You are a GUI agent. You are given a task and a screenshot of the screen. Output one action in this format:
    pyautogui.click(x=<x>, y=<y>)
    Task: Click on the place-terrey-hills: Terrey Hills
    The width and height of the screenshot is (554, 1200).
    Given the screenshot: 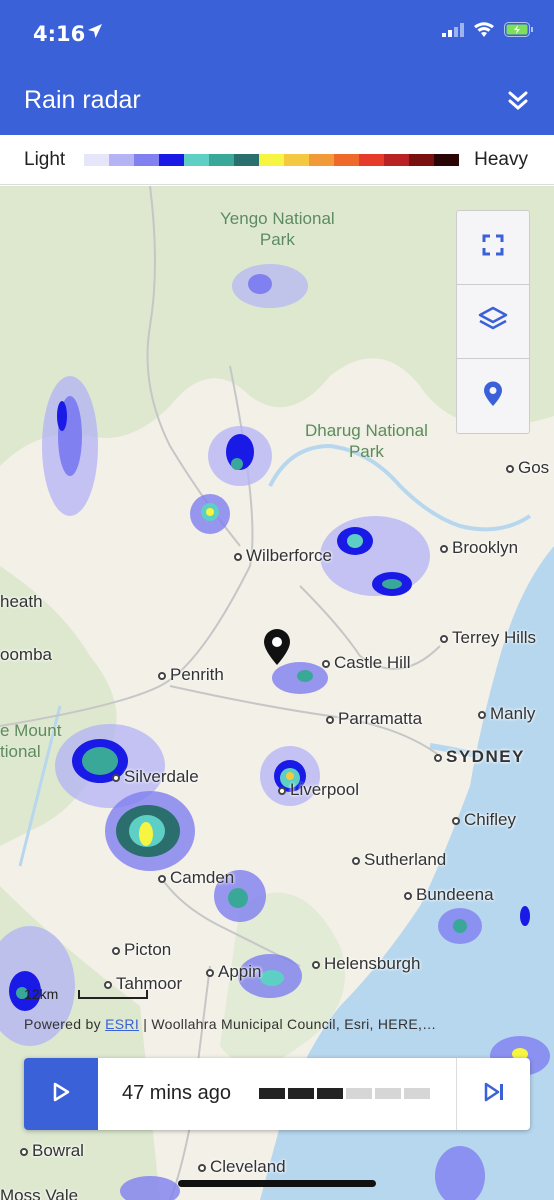 What is the action you would take?
    pyautogui.click(x=488, y=638)
    